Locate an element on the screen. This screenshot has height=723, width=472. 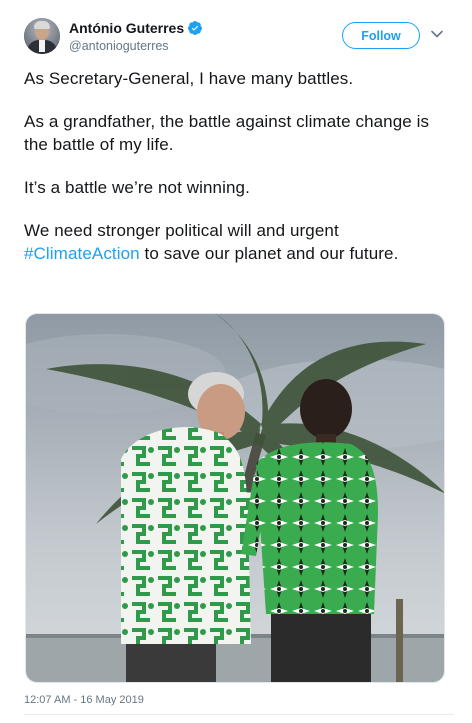
author-display-name: António Guterres is located at coordinates (136, 28).